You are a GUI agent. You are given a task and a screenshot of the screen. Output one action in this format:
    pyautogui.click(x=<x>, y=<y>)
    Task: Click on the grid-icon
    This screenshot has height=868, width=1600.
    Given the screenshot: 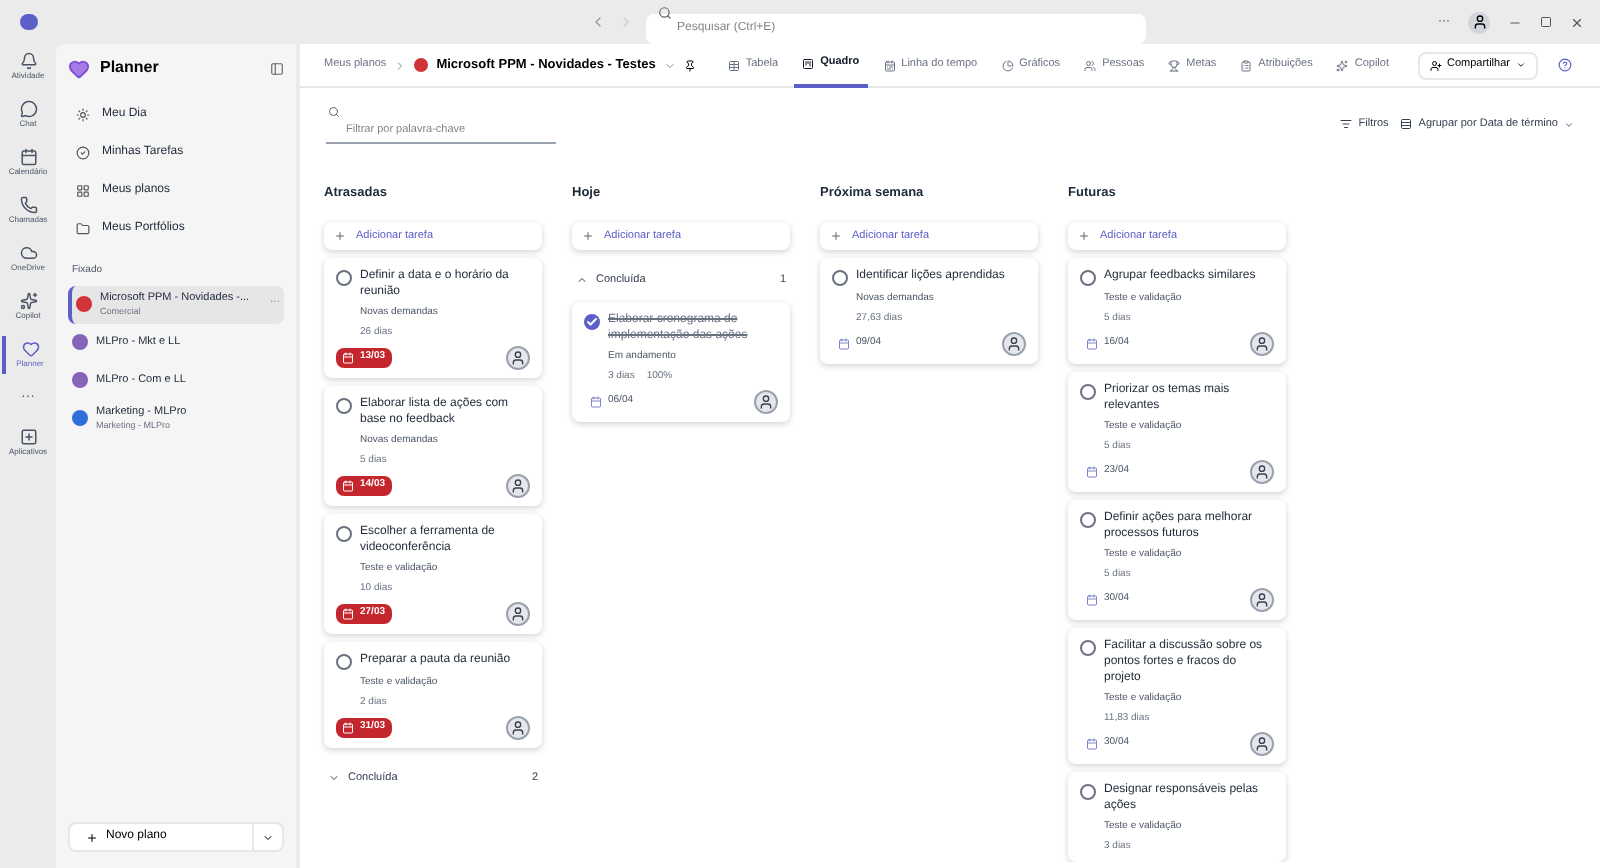 What is the action you would take?
    pyautogui.click(x=83, y=191)
    